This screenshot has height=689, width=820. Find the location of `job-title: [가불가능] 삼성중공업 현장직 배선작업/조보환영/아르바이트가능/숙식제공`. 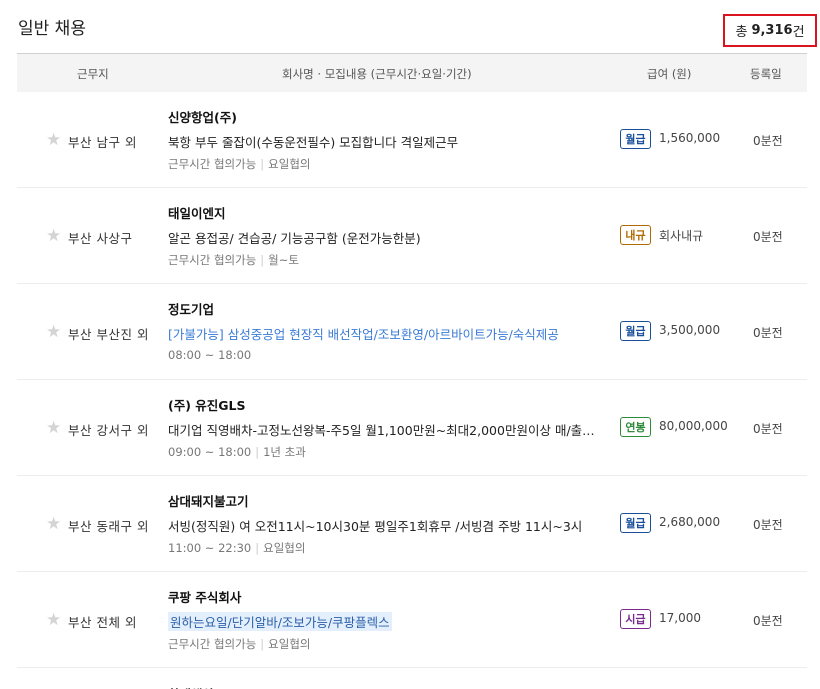

job-title: [가불가능] 삼성중공업 현장직 배선작업/조보환영/아르바이트가능/숙식제공 is located at coordinates (363, 333).